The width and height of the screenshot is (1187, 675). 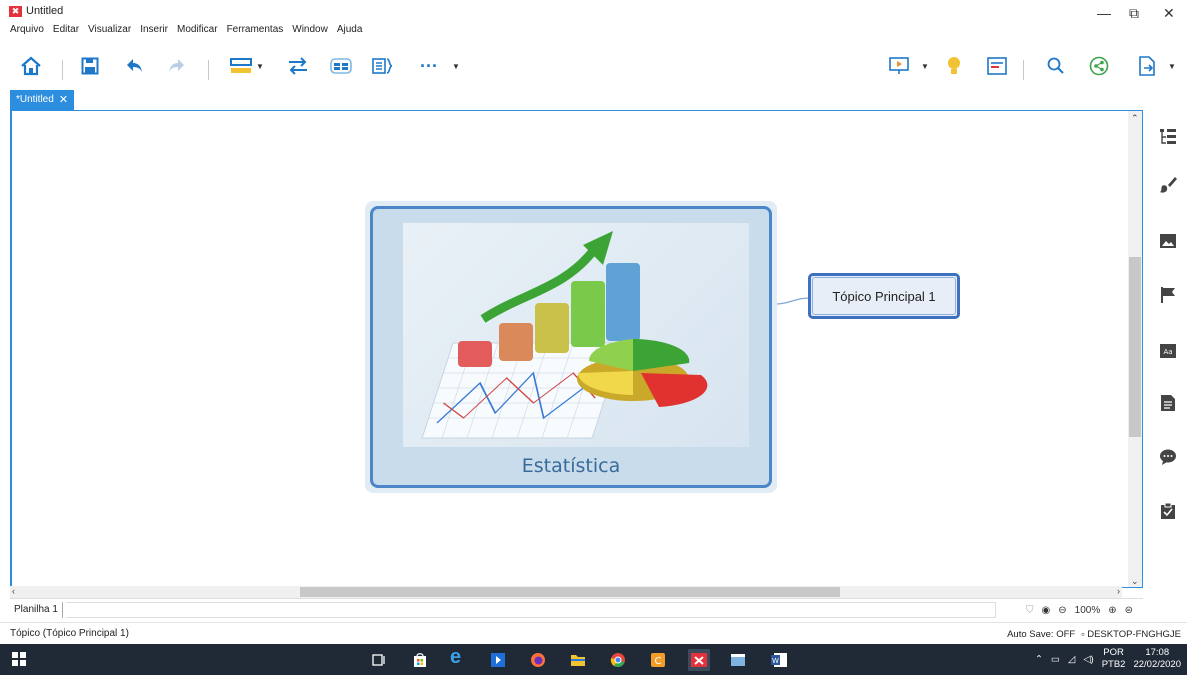 What do you see at coordinates (135, 66) in the screenshot?
I see `undo-icon` at bounding box center [135, 66].